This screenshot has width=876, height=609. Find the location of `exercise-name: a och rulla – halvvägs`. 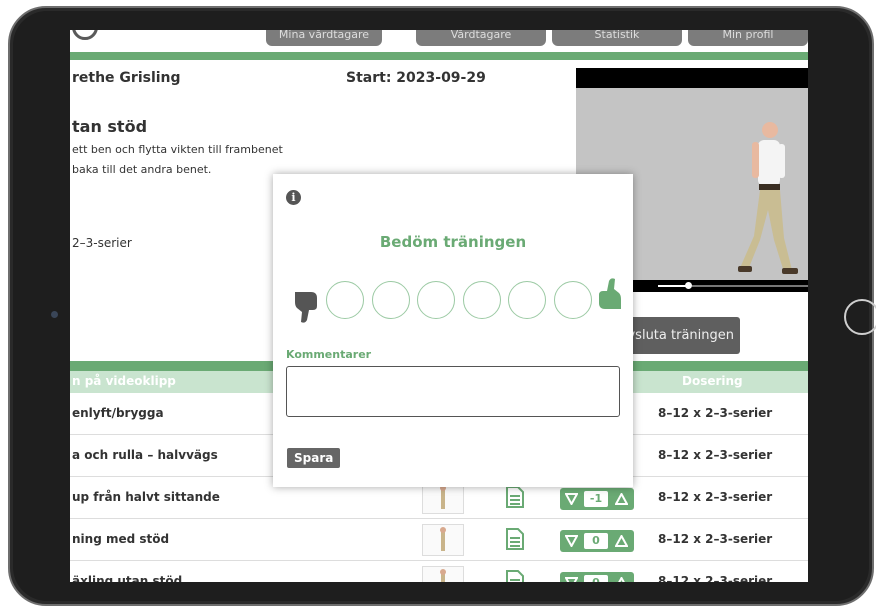

exercise-name: a och rulla – halvvägs is located at coordinates (145, 455).